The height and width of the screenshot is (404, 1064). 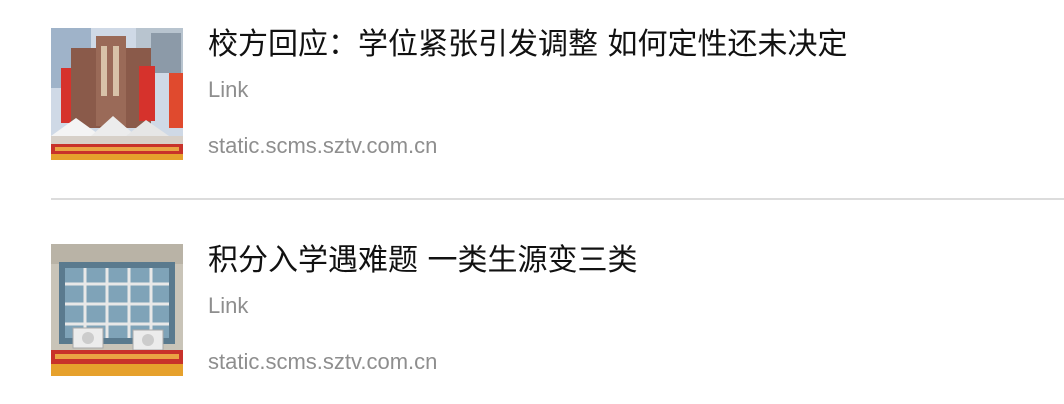 I want to click on link-title: 校方回应：学位紧张引发调整 如何定性还未决定, so click(x=528, y=45).